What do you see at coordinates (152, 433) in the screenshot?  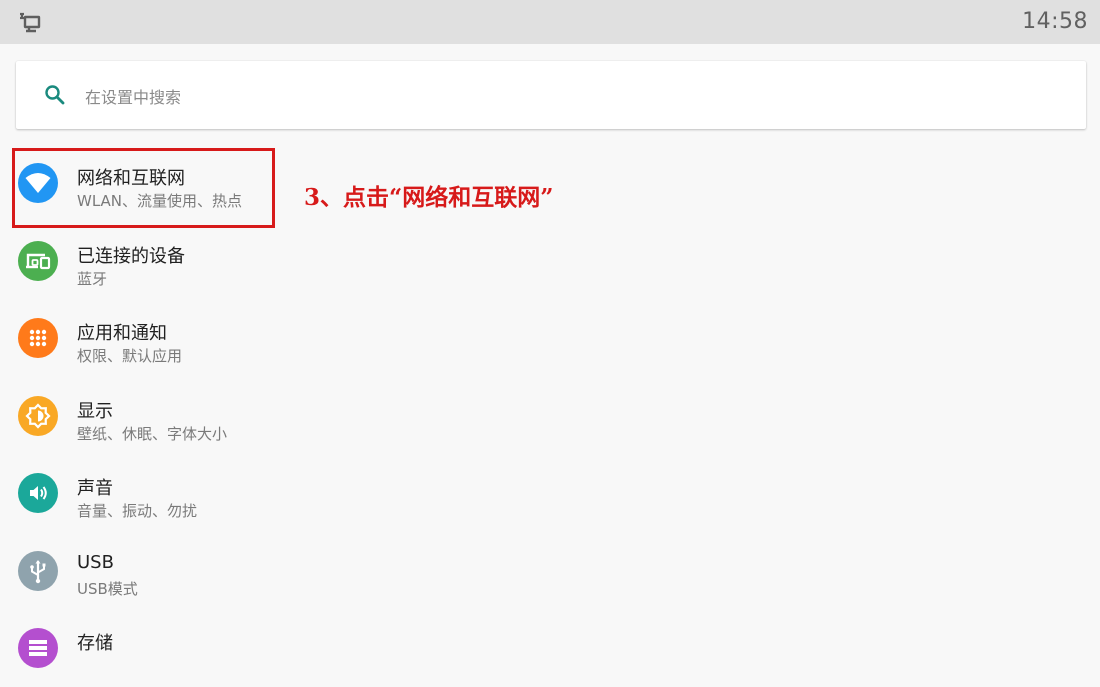 I see `settings-item-subtitle: 壁纸、休眠、字体大小` at bounding box center [152, 433].